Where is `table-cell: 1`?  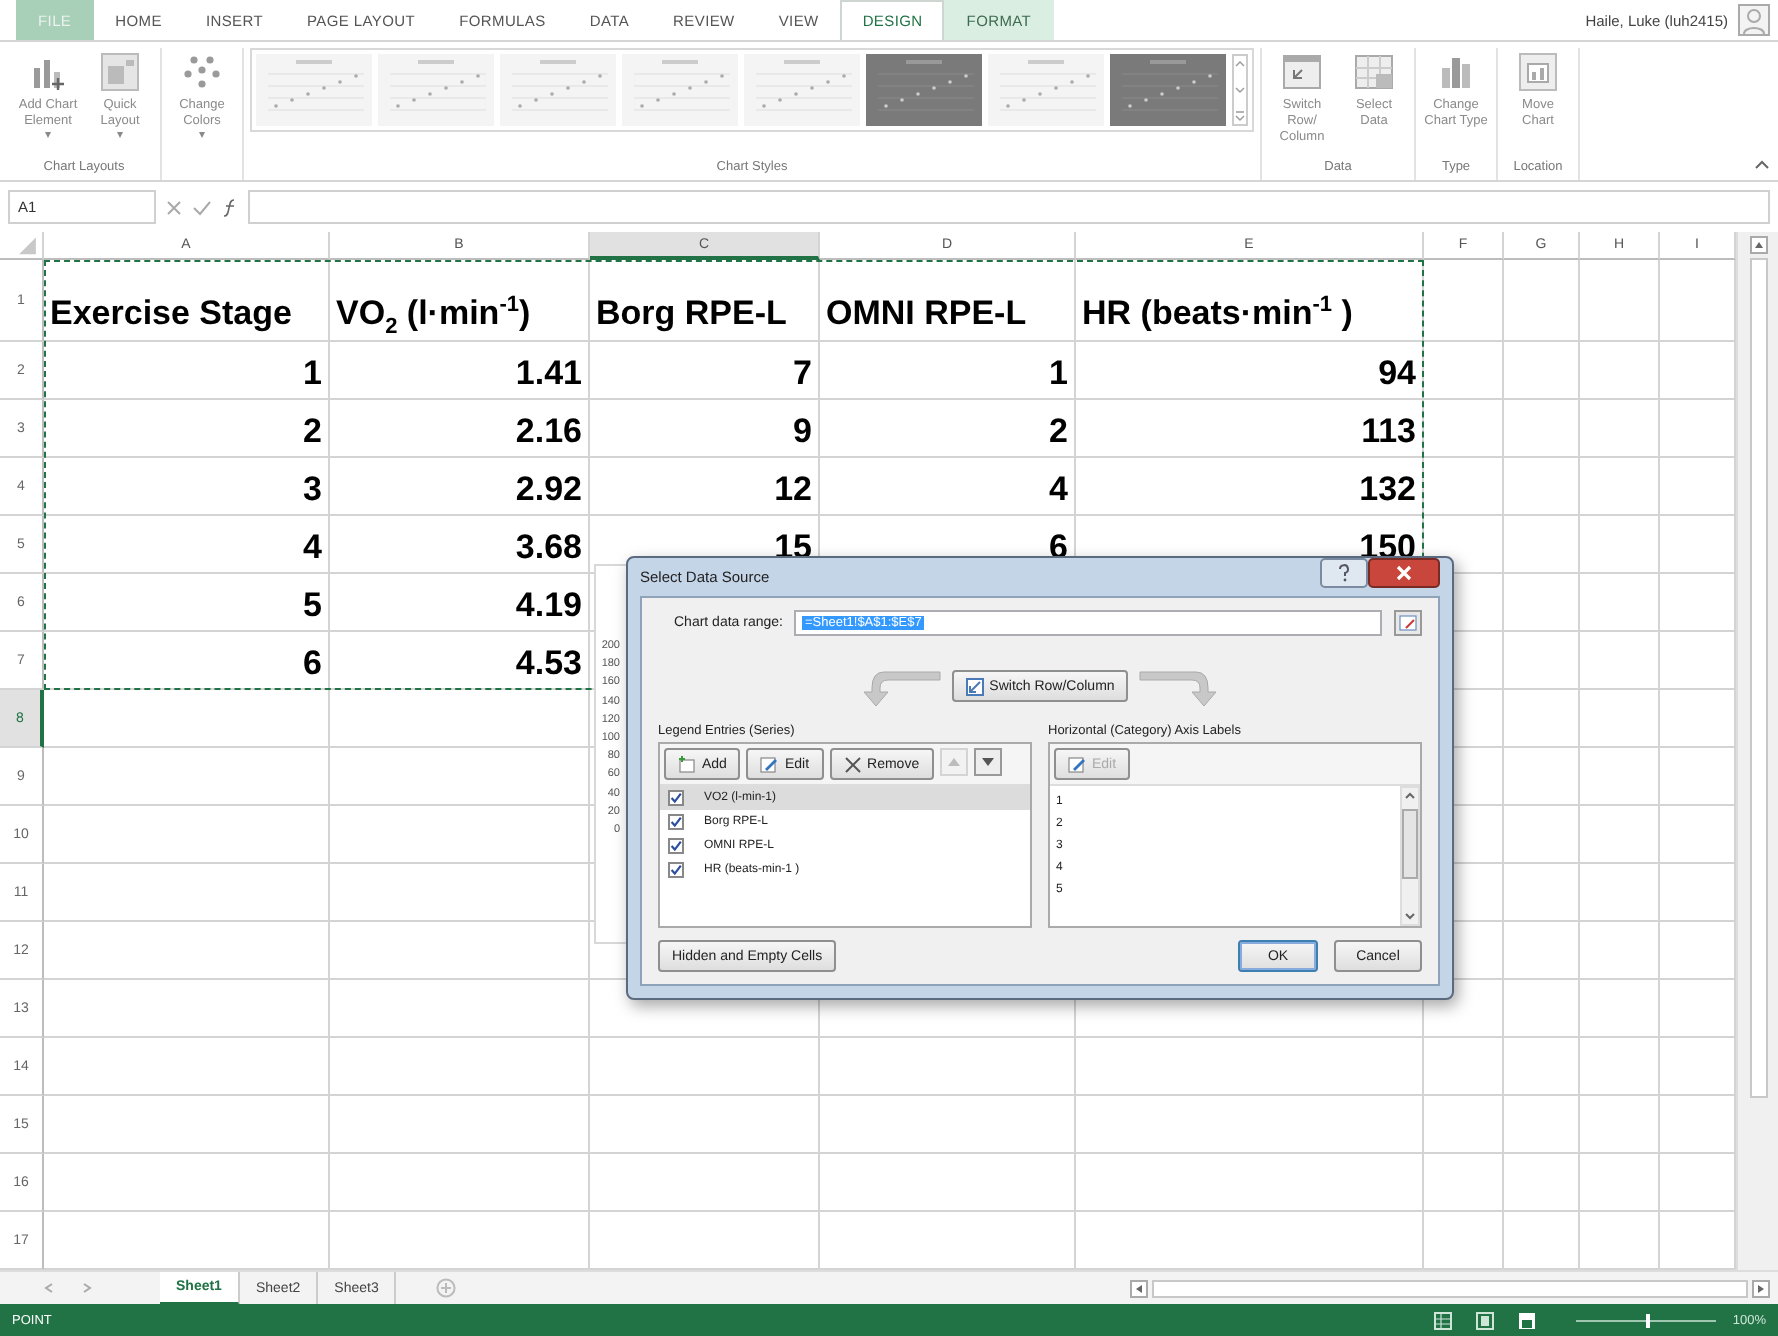
table-cell: 1 is located at coordinates (948, 371).